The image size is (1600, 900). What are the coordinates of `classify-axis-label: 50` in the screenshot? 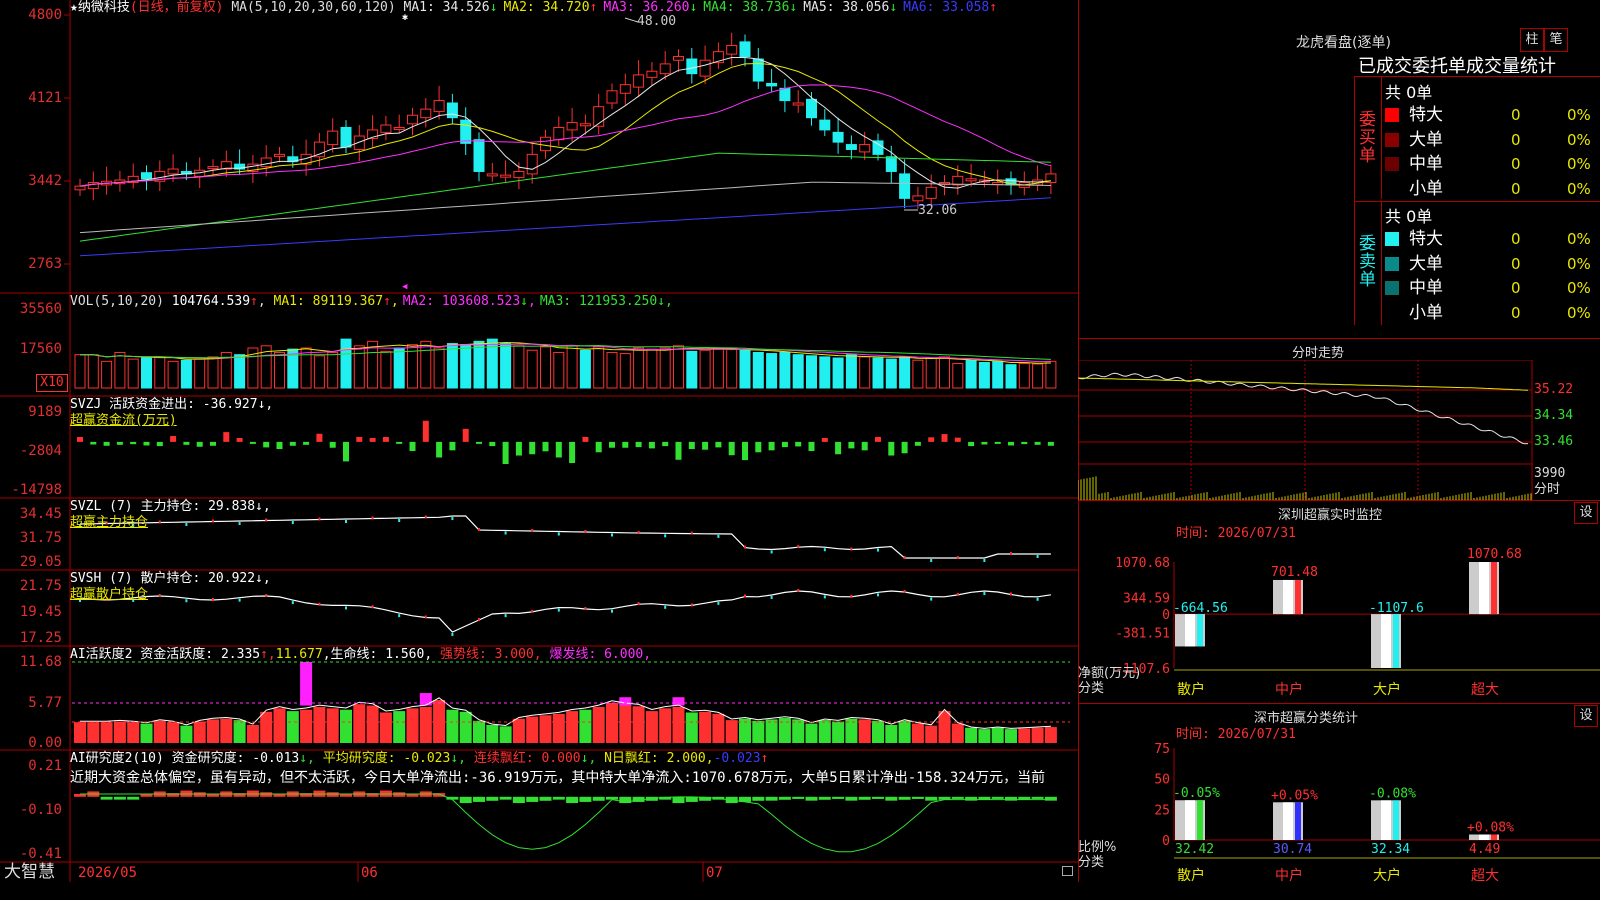 It's located at (1162, 780).